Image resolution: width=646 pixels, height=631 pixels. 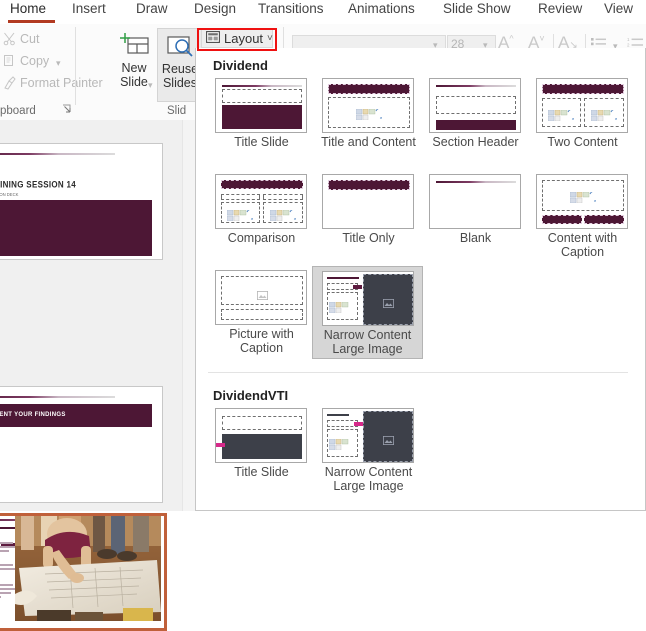 What do you see at coordinates (38, 184) in the screenshot?
I see `slide-1-title: ITY TRAINING SESSION 14` at bounding box center [38, 184].